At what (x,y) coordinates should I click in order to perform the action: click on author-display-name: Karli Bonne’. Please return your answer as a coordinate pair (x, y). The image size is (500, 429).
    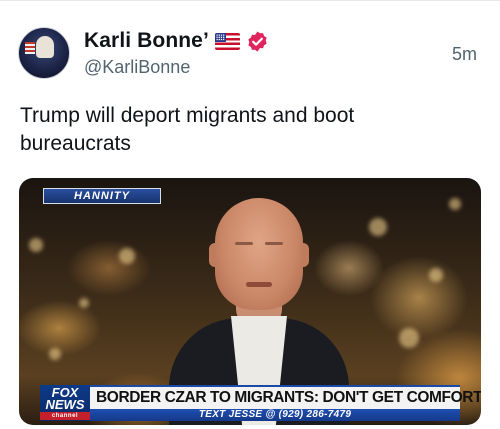
    Looking at the image, I should click on (146, 41).